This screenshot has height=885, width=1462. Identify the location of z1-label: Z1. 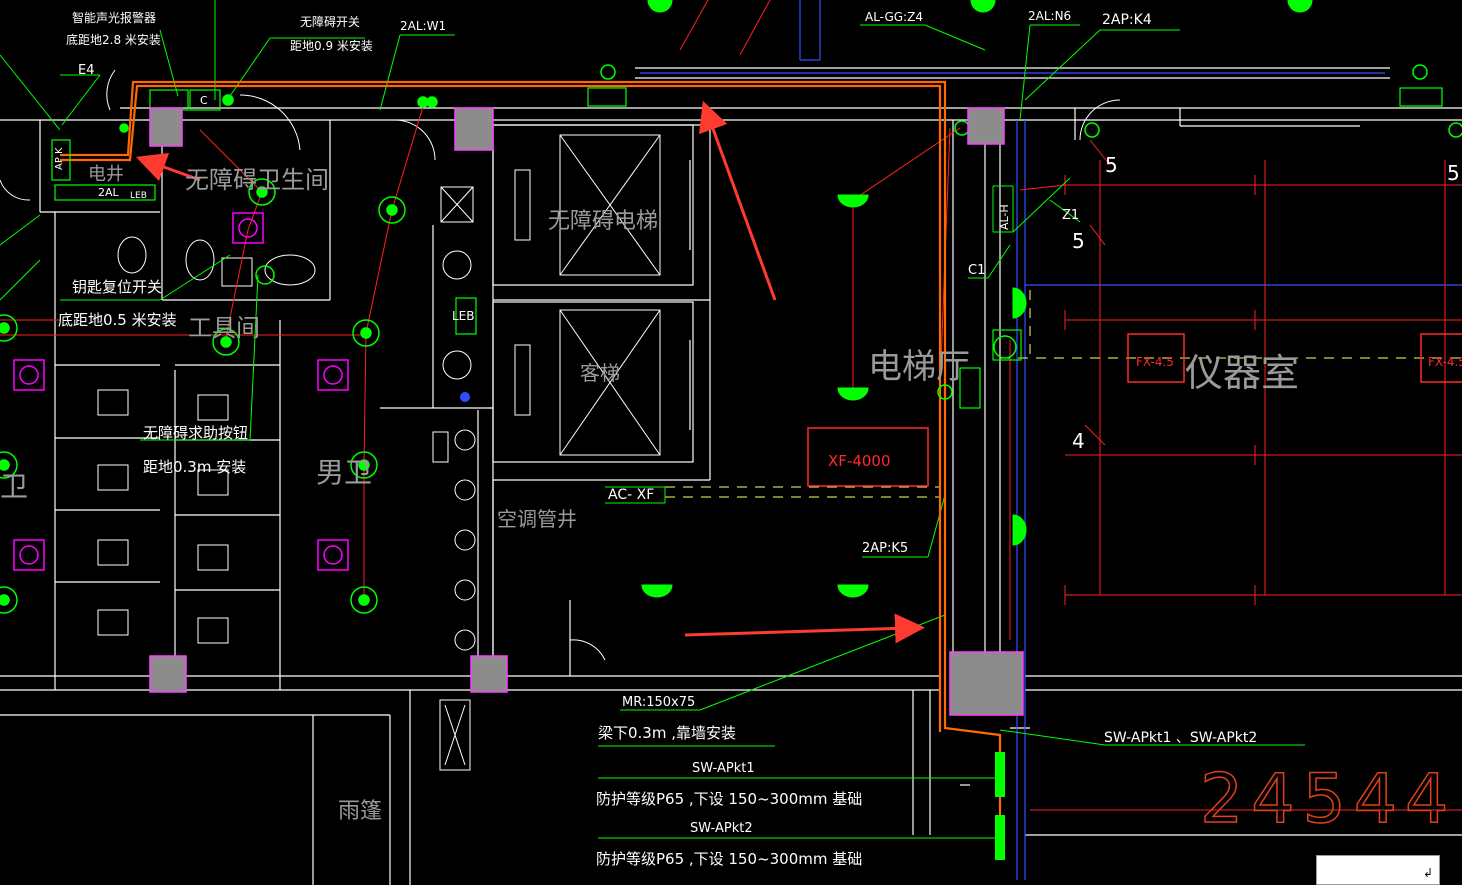
(1070, 215).